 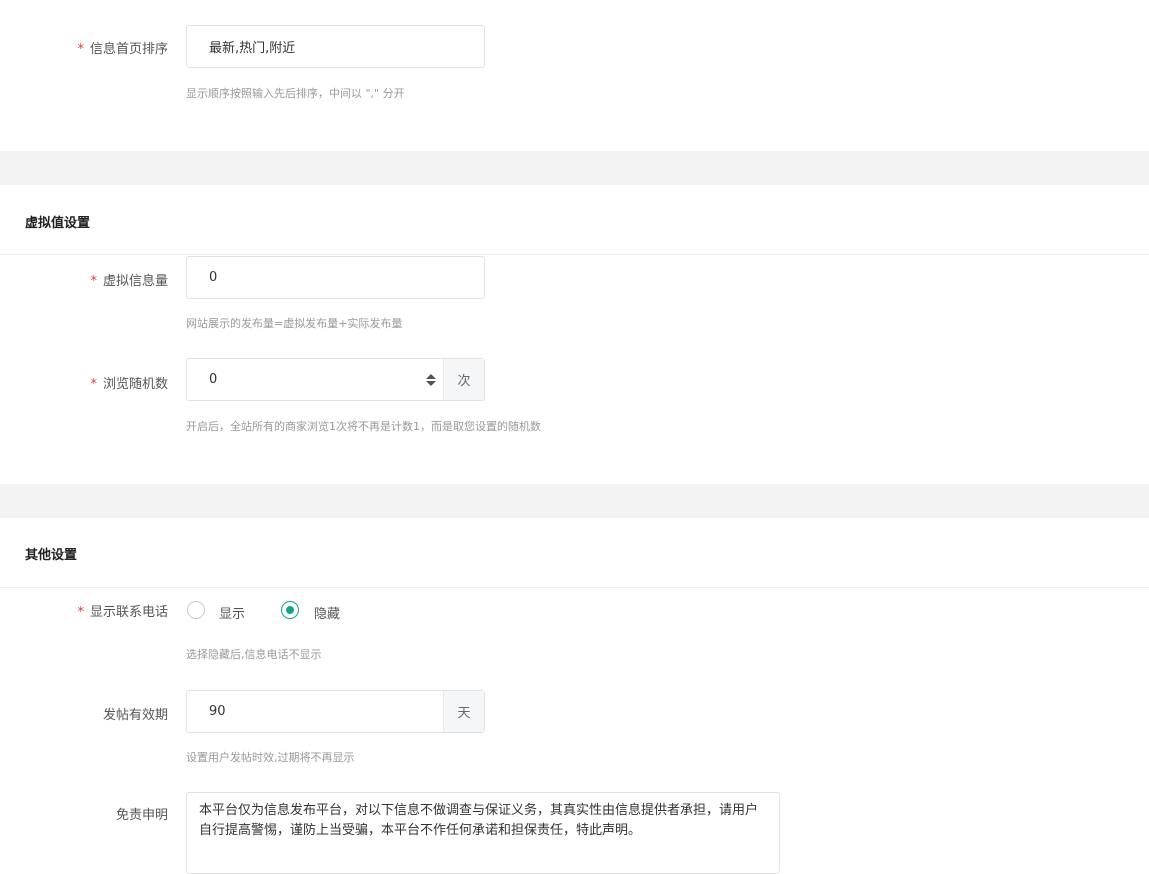 What do you see at coordinates (135, 715) in the screenshot?
I see `validity-label: 发帖有效期` at bounding box center [135, 715].